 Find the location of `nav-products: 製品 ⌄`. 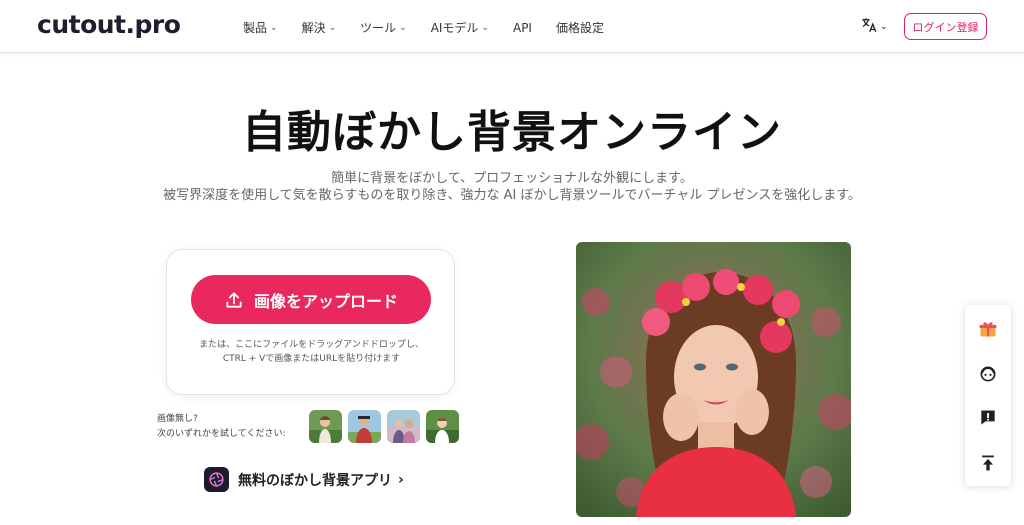

nav-products: 製品 ⌄ is located at coordinates (260, 27).